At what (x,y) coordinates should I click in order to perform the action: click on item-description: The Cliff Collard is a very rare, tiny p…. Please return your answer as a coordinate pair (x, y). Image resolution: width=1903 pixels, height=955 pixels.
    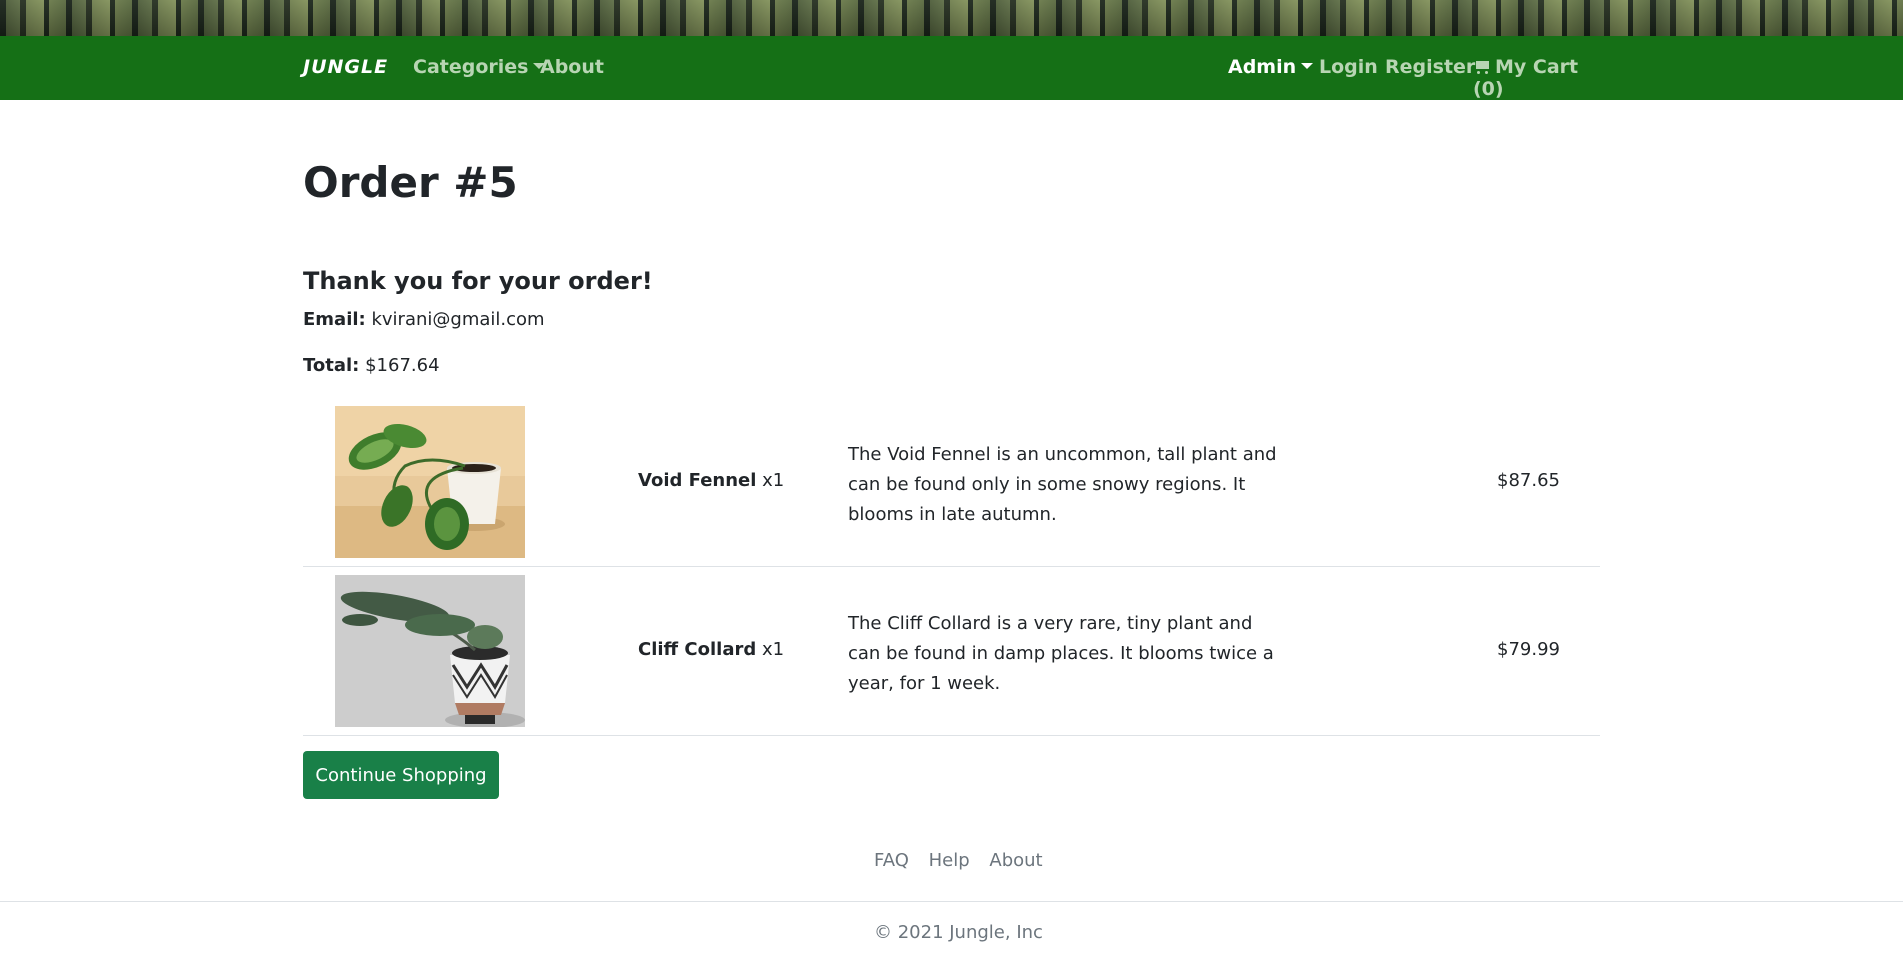
    Looking at the image, I should click on (1061, 653).